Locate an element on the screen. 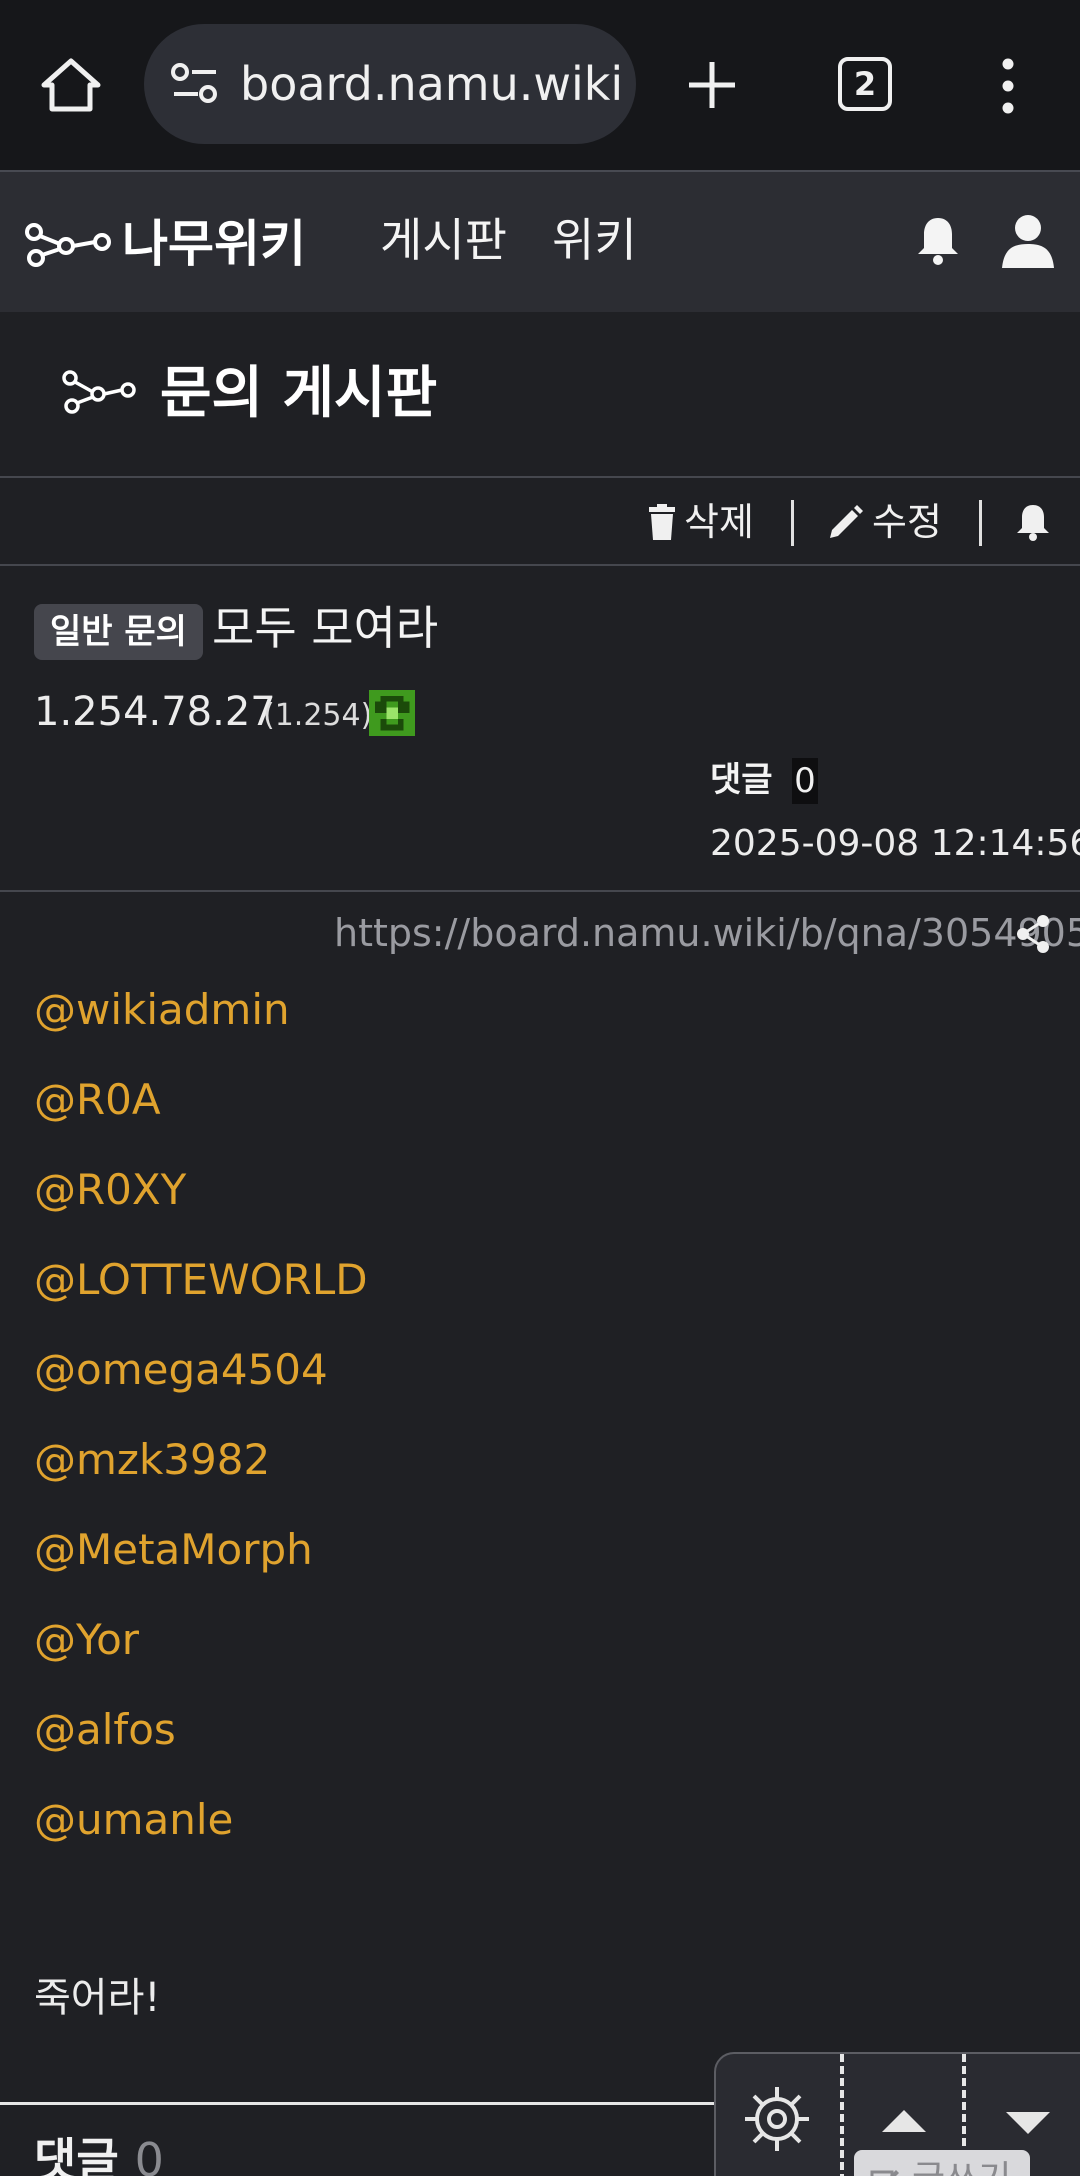 The image size is (1080, 2176). delete-button: 삭제 is located at coordinates (701, 522).